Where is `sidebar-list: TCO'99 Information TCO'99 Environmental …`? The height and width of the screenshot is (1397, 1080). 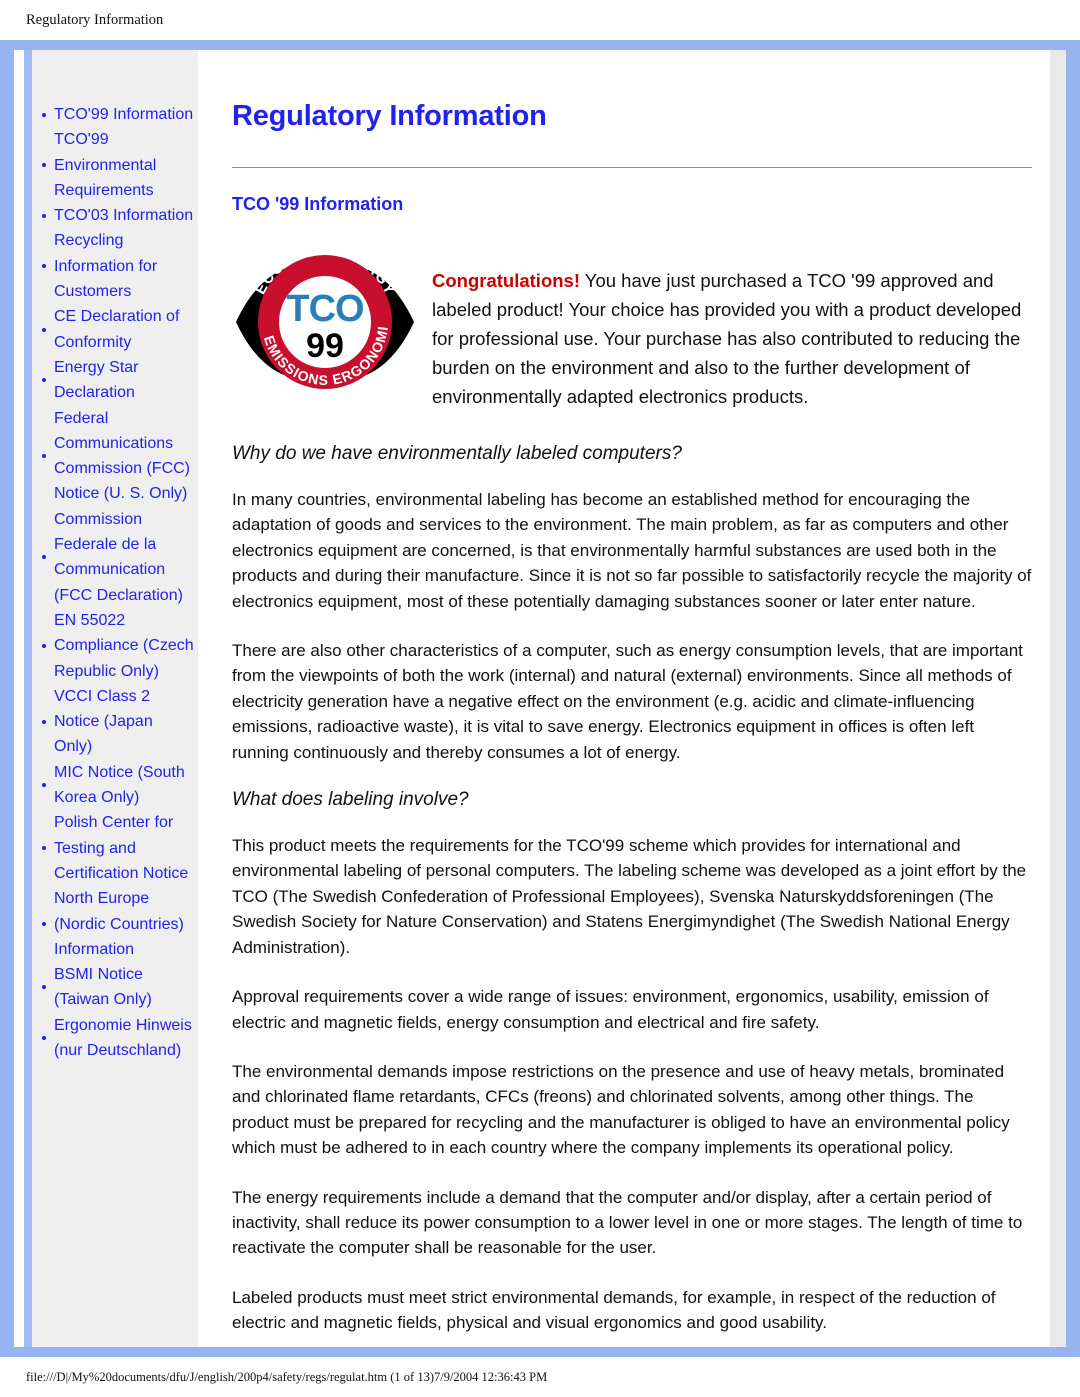
sidebar-list: TCO'99 Information TCO'99 Environmental … is located at coordinates (115, 582).